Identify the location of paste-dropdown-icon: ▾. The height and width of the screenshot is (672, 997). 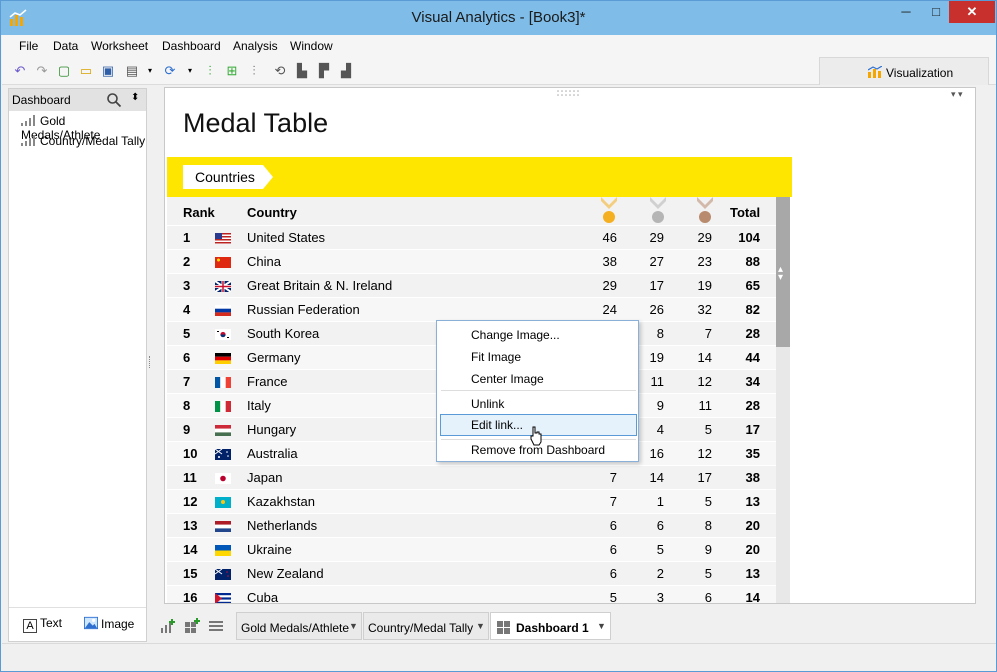
(150, 71).